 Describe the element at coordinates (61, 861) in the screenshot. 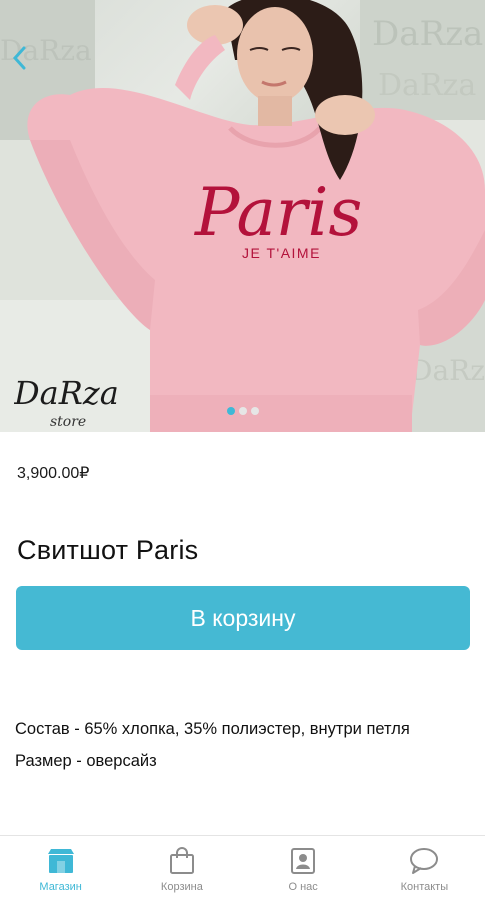

I see `store-icon` at that location.